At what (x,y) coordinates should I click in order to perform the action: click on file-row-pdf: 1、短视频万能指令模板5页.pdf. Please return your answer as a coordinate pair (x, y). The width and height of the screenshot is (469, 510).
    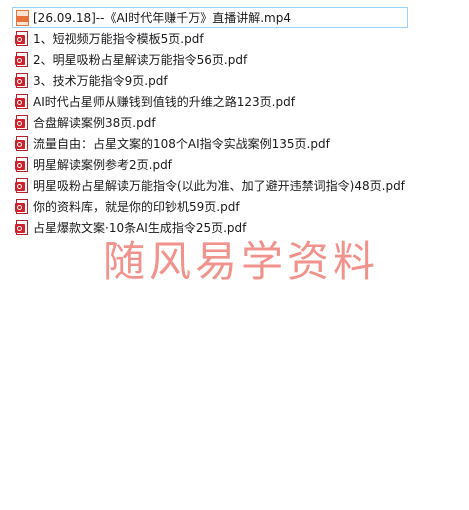
    Looking at the image, I should click on (212, 38).